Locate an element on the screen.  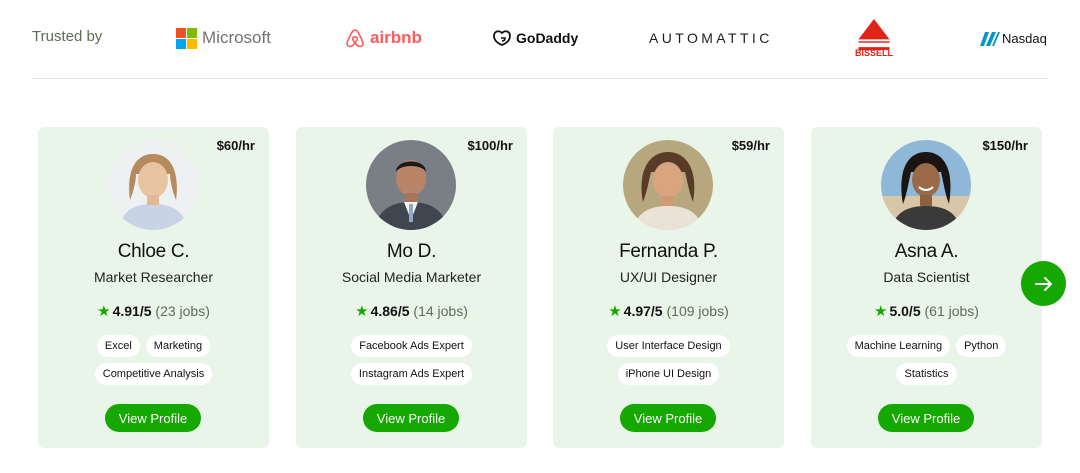
skill-tag: Facebook Ads Expert is located at coordinates (411, 346).